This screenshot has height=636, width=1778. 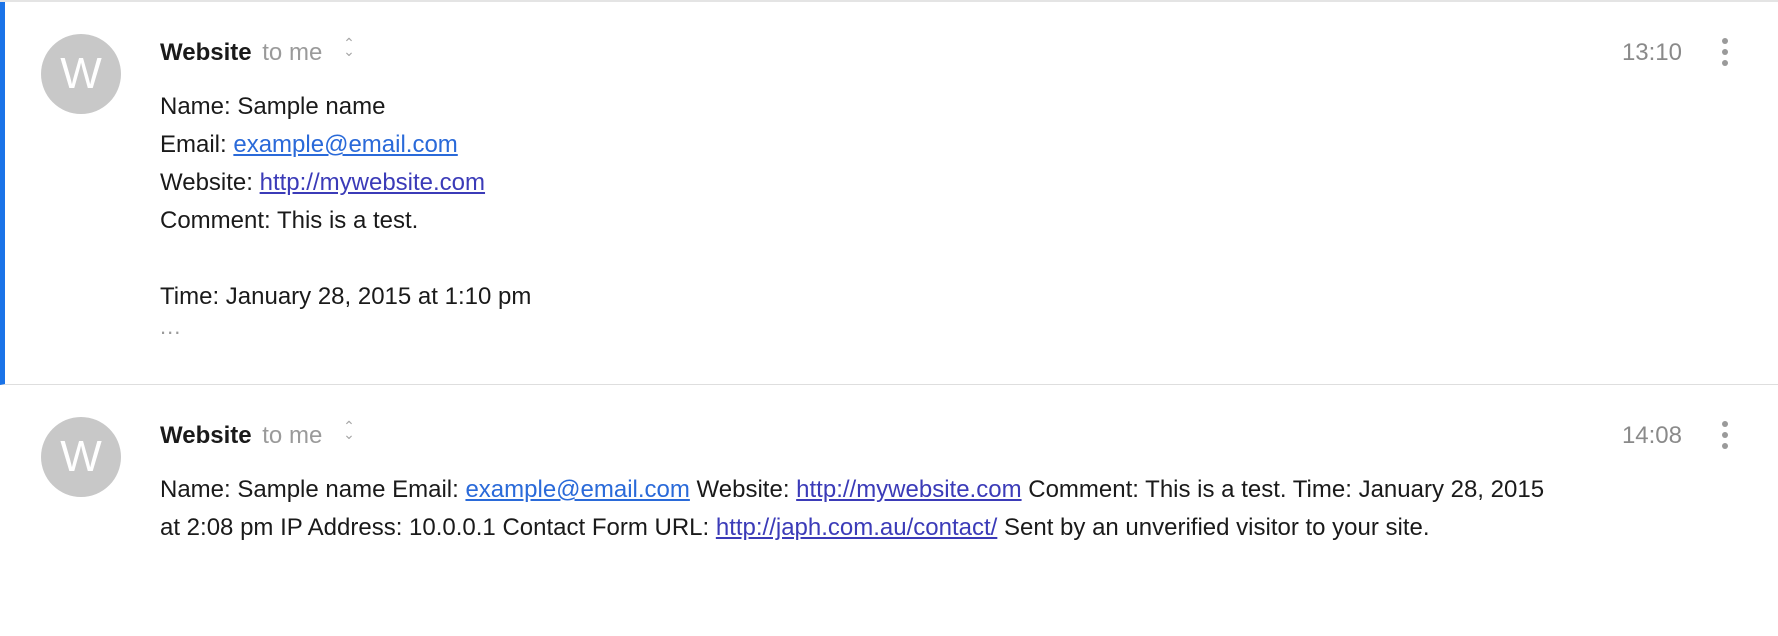 I want to click on name-line: Name: Sample name, so click(x=273, y=106).